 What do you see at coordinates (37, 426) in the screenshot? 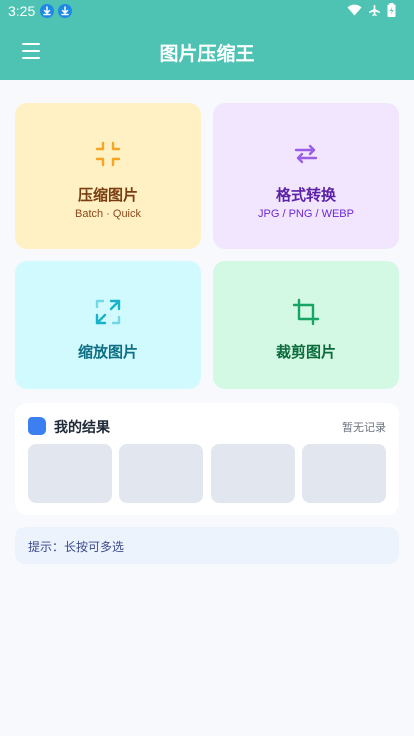
I see `folder-icon` at bounding box center [37, 426].